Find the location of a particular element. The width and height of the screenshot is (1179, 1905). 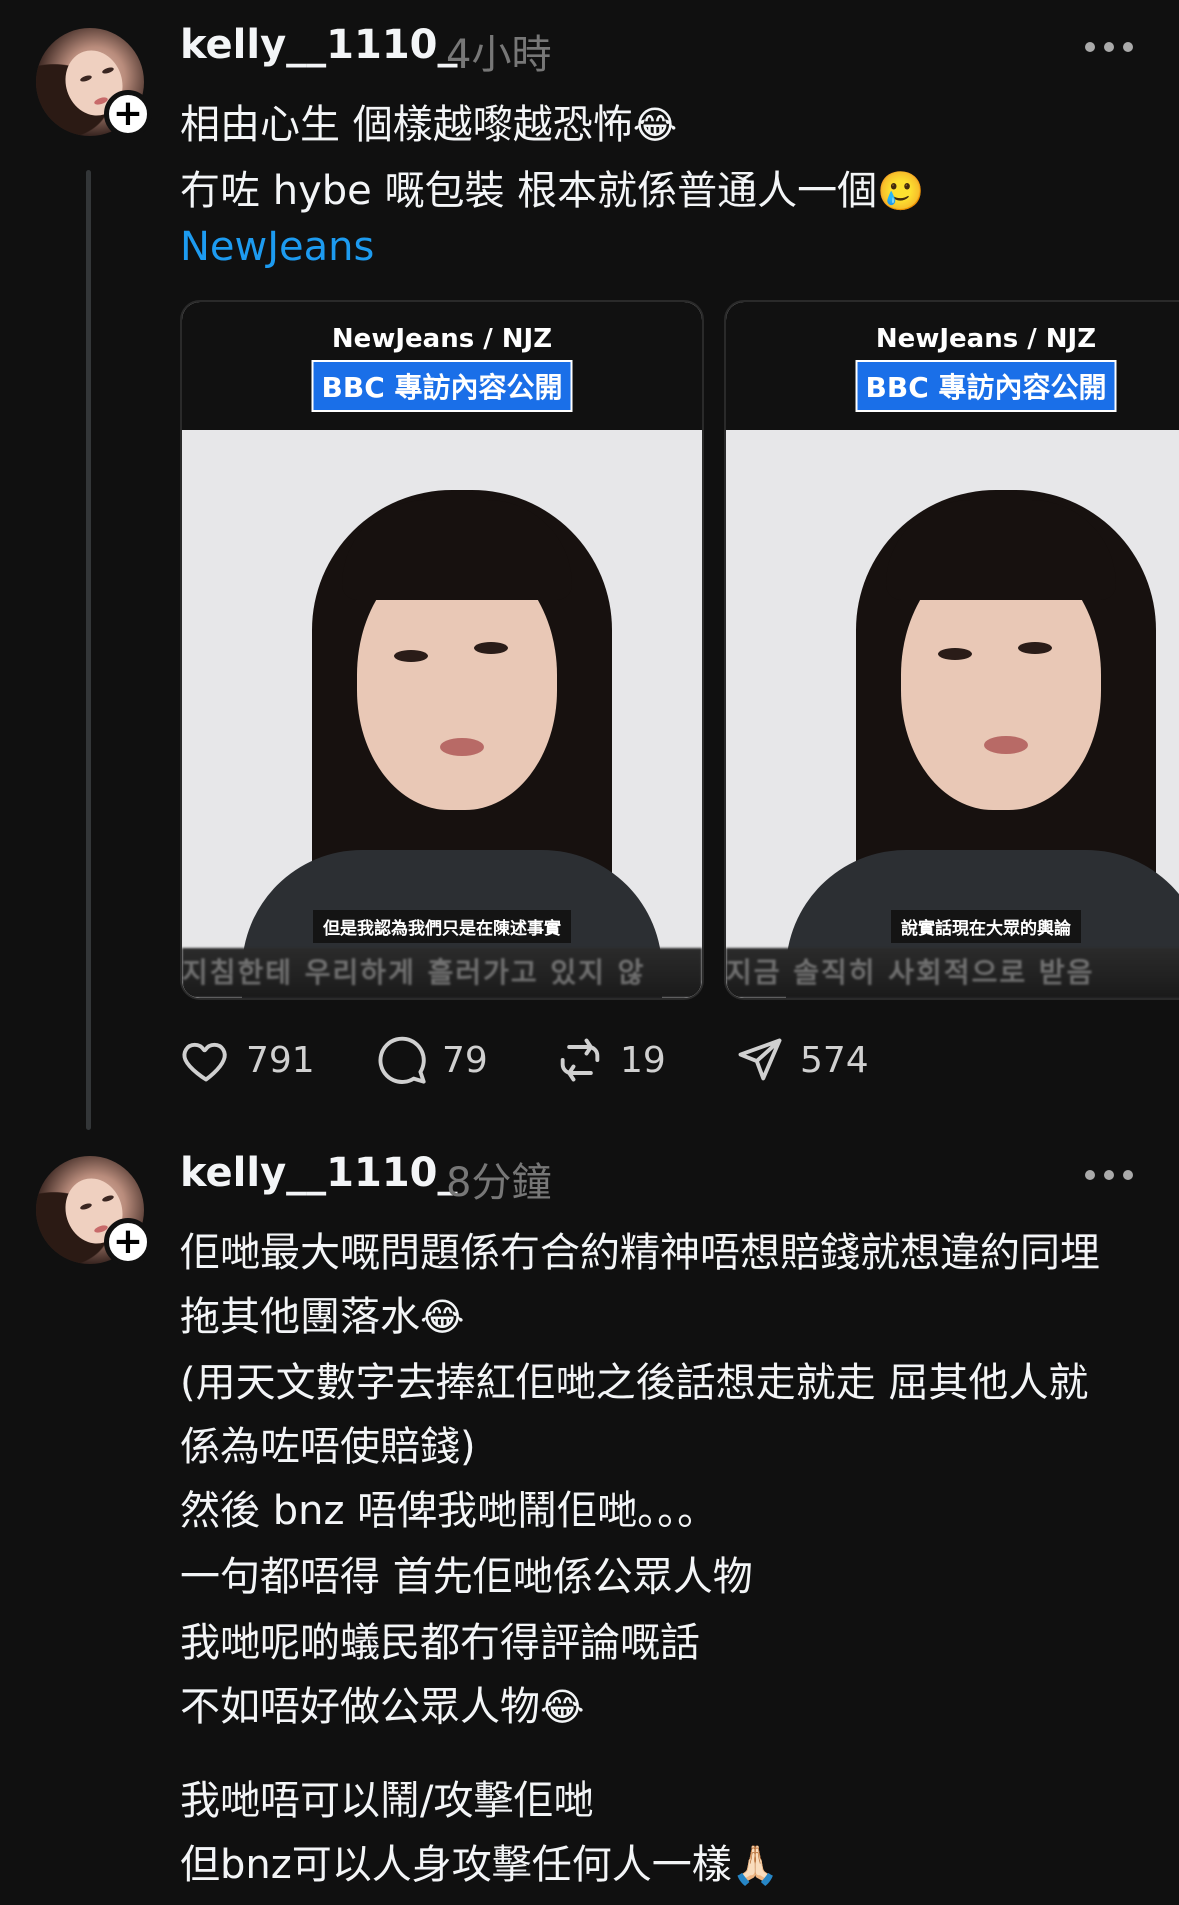

post-text-line: 但bnz可以人身攻擊任何人一樣🙏🏻 is located at coordinates (479, 1861).